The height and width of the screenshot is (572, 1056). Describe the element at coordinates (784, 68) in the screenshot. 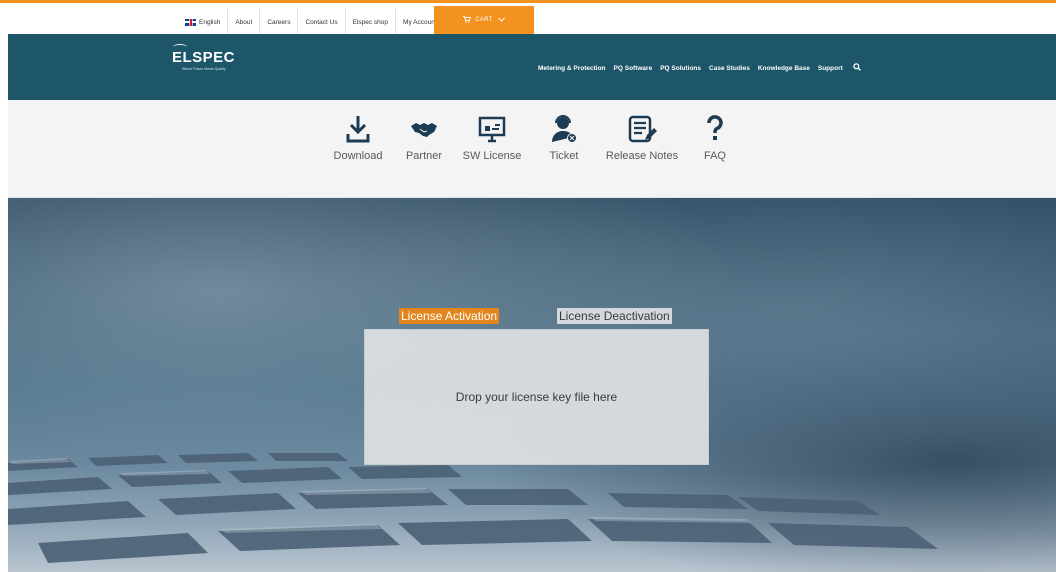

I see `nav-knowledge-base: Knowledge Base` at that location.